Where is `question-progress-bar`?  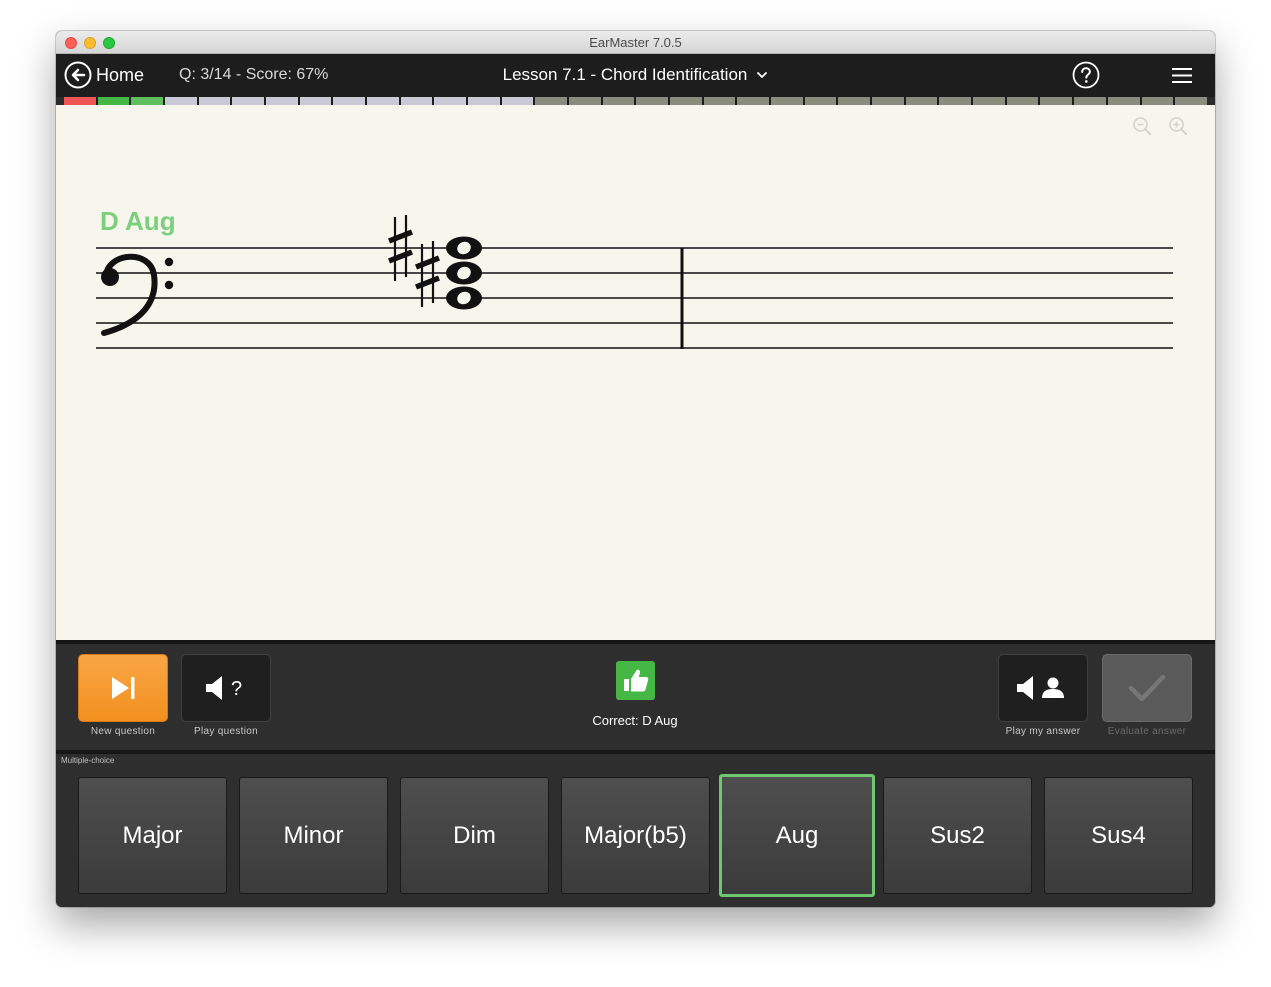
question-progress-bar is located at coordinates (635, 101).